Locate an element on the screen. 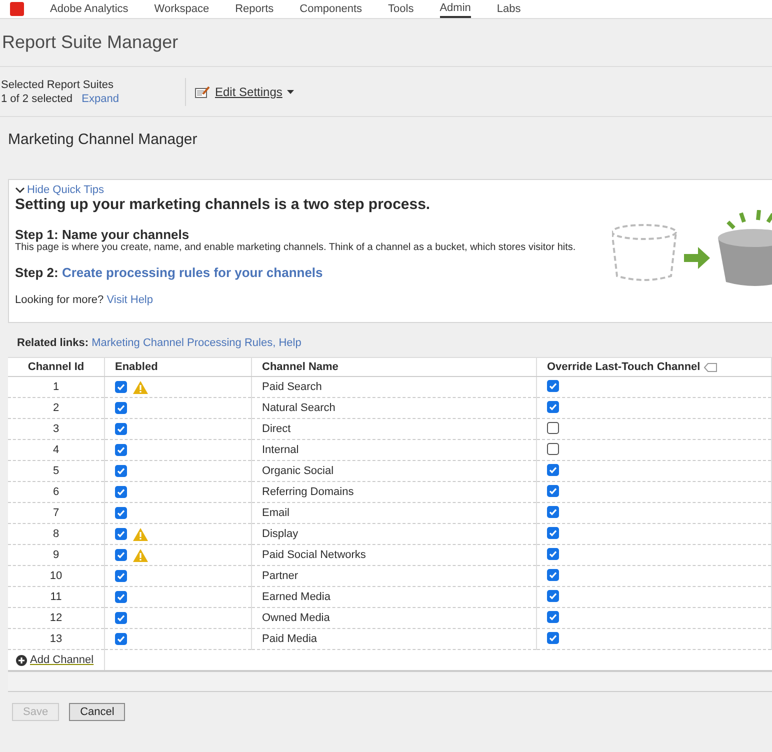 The image size is (772, 752). processing-rules-link: Create processing rules for your channels is located at coordinates (192, 272).